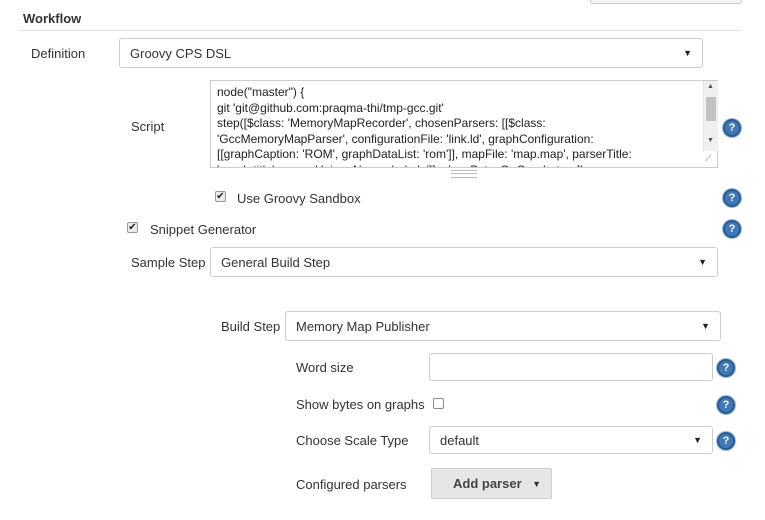 This screenshot has width=765, height=520. What do you see at coordinates (726, 441) in the screenshot?
I see `scale-type-help-icon: ?` at bounding box center [726, 441].